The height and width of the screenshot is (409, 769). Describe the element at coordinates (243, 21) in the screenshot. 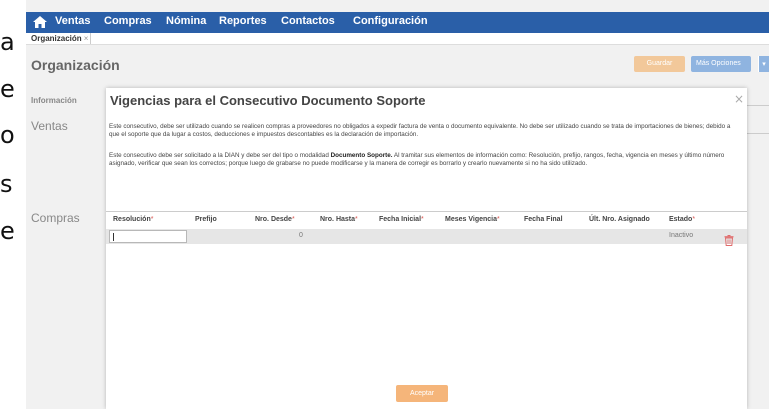

I see `nav-reportes: Reportes` at that location.